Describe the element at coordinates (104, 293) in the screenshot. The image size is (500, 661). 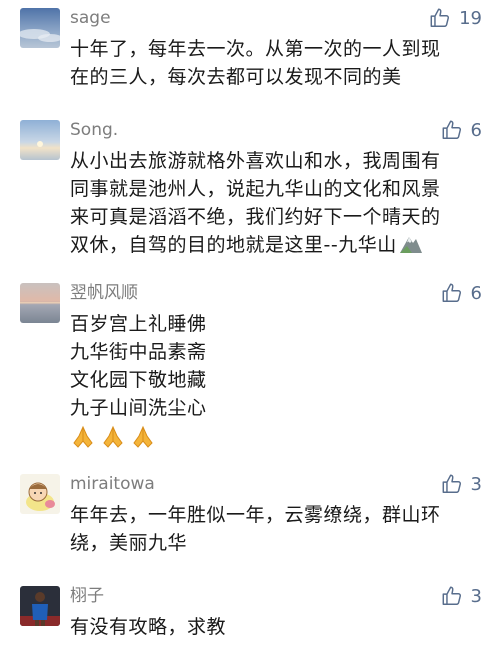
I see `username: 翌帆风顺` at that location.